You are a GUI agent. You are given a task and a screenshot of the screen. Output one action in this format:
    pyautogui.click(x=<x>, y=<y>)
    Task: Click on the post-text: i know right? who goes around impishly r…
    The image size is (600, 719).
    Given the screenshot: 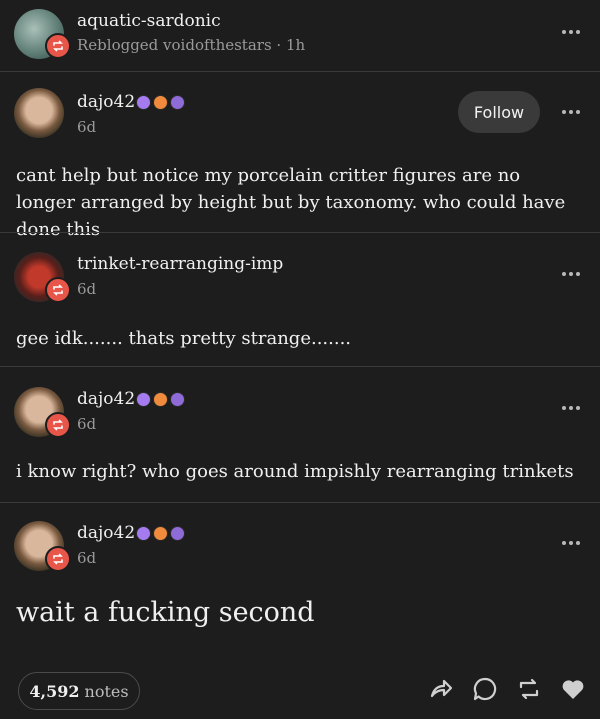 What is the action you would take?
    pyautogui.click(x=295, y=471)
    